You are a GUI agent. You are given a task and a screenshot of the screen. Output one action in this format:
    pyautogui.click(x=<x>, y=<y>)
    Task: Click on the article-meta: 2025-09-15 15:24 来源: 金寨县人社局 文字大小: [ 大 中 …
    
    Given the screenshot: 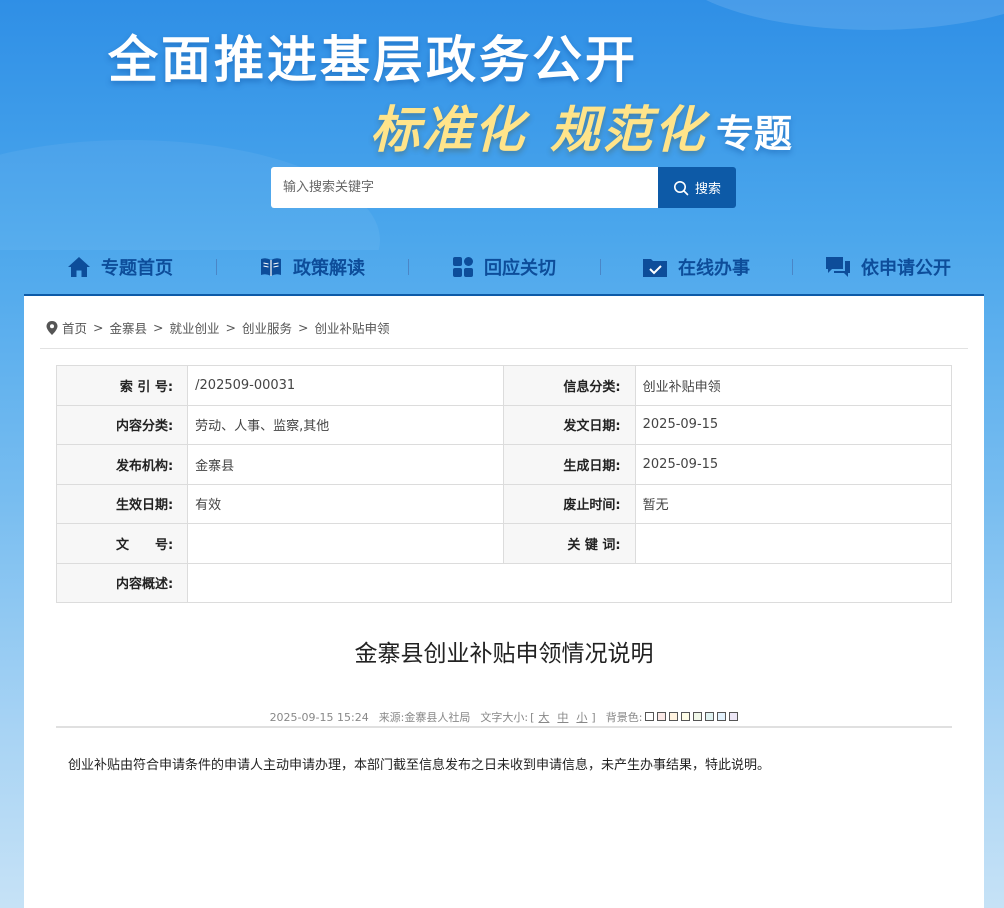 What is the action you would take?
    pyautogui.click(x=504, y=717)
    